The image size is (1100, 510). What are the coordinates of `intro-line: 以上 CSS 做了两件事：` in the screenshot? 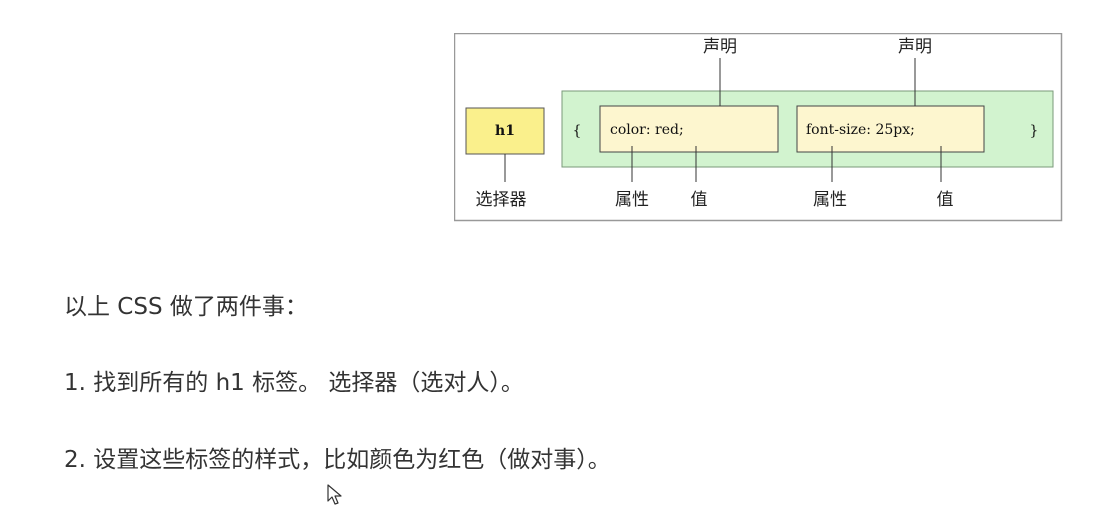 It's located at (186, 307).